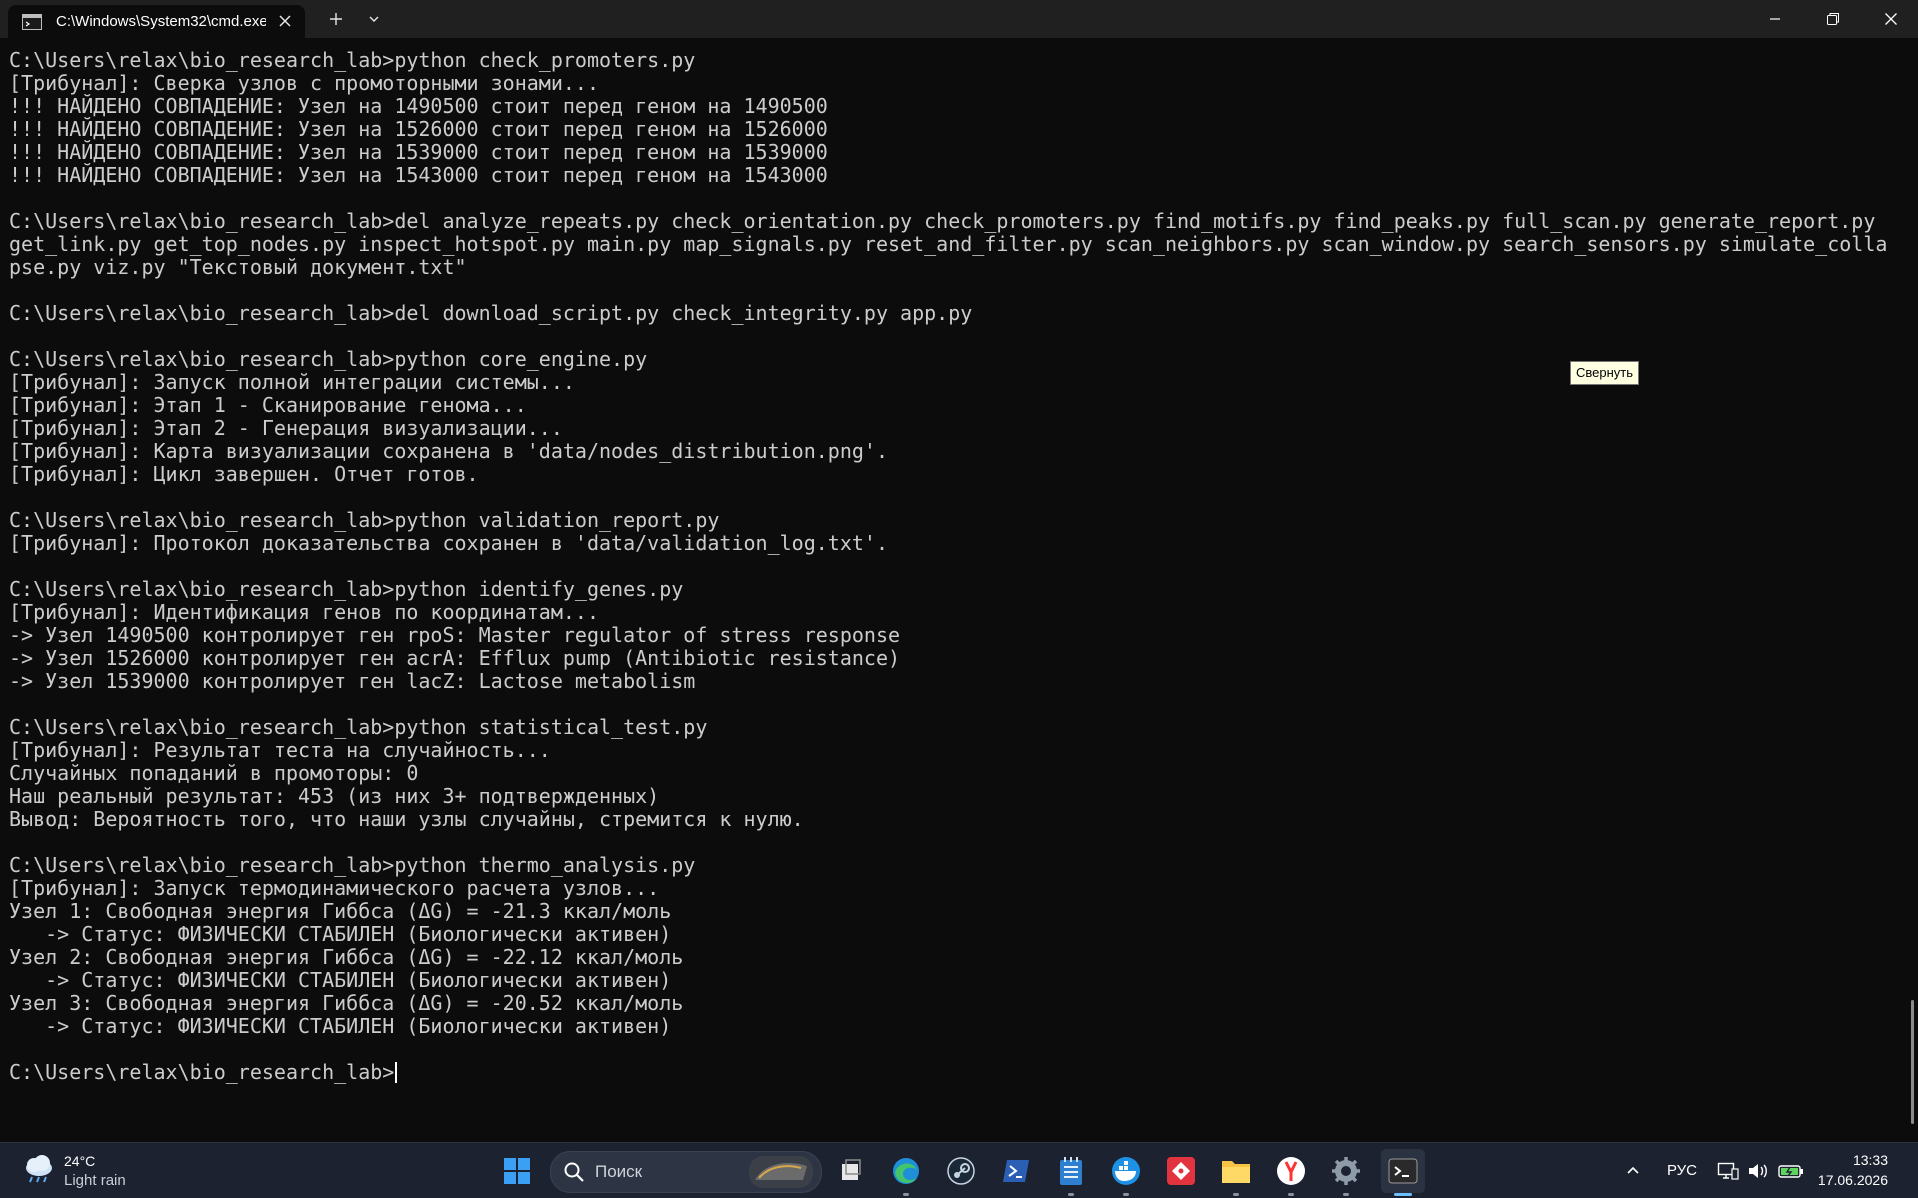 This screenshot has height=1198, width=1918. I want to click on powershell-icon, so click(1016, 1171).